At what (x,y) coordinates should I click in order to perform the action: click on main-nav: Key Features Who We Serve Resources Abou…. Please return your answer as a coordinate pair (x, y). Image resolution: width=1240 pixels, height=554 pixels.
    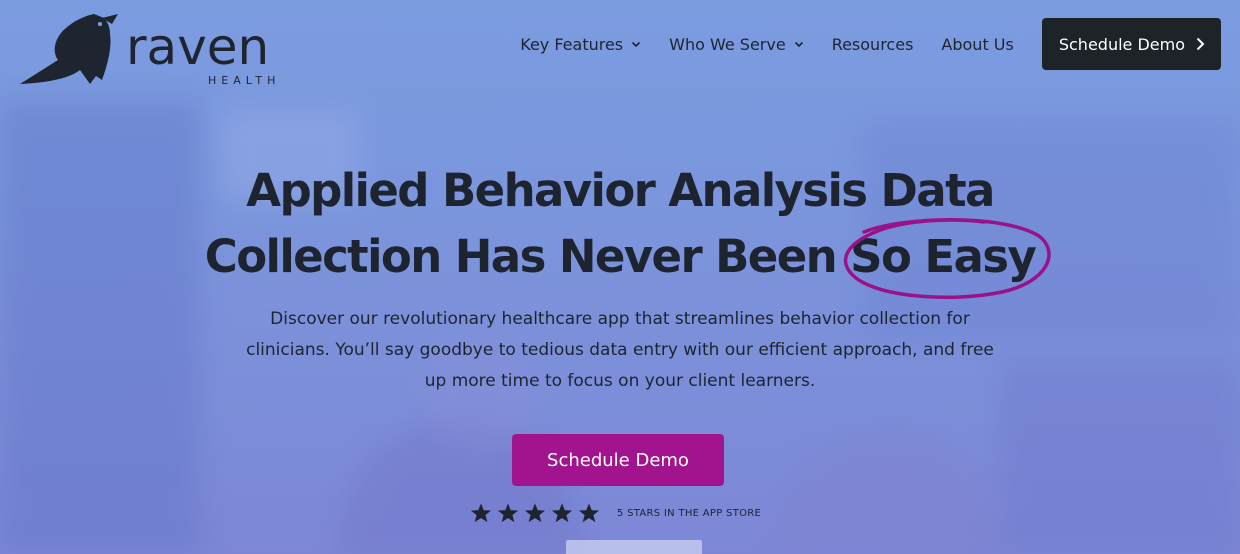
    Looking at the image, I should click on (871, 44).